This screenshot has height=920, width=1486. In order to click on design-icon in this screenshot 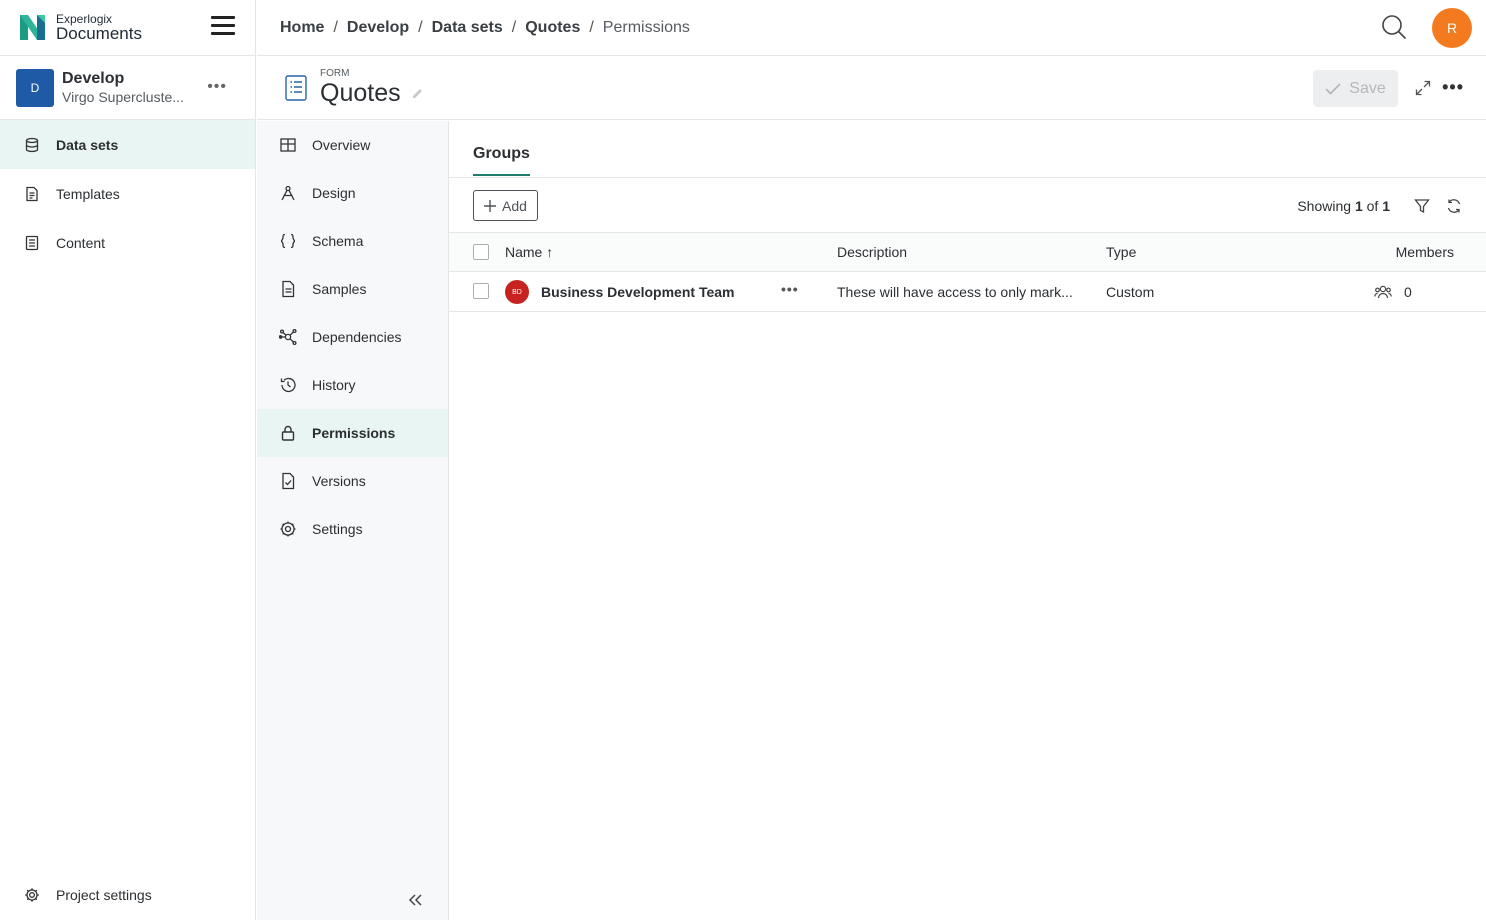, I will do `click(288, 193)`.